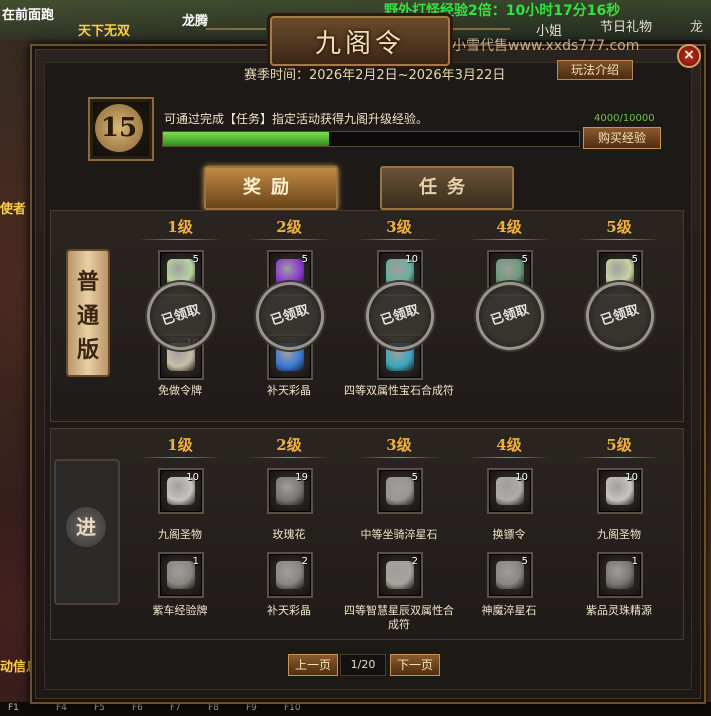 The height and width of the screenshot is (716, 711). I want to click on advanced-reward-top-slot: 5, so click(400, 491).